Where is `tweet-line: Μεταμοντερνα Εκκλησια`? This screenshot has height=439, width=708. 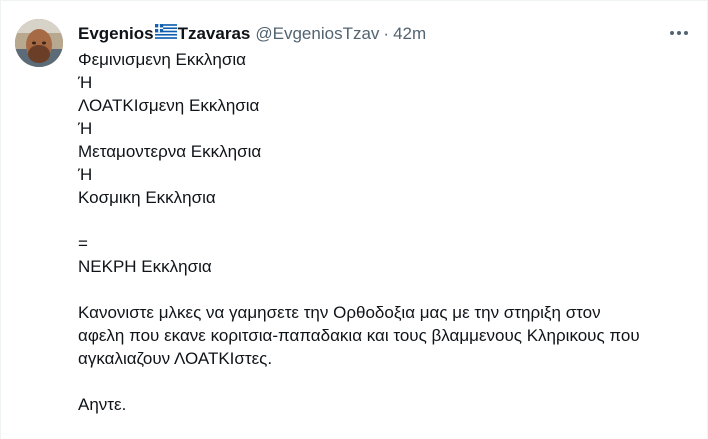
tweet-line: Μεταμοντερνα Εκκλησια is located at coordinates (170, 151).